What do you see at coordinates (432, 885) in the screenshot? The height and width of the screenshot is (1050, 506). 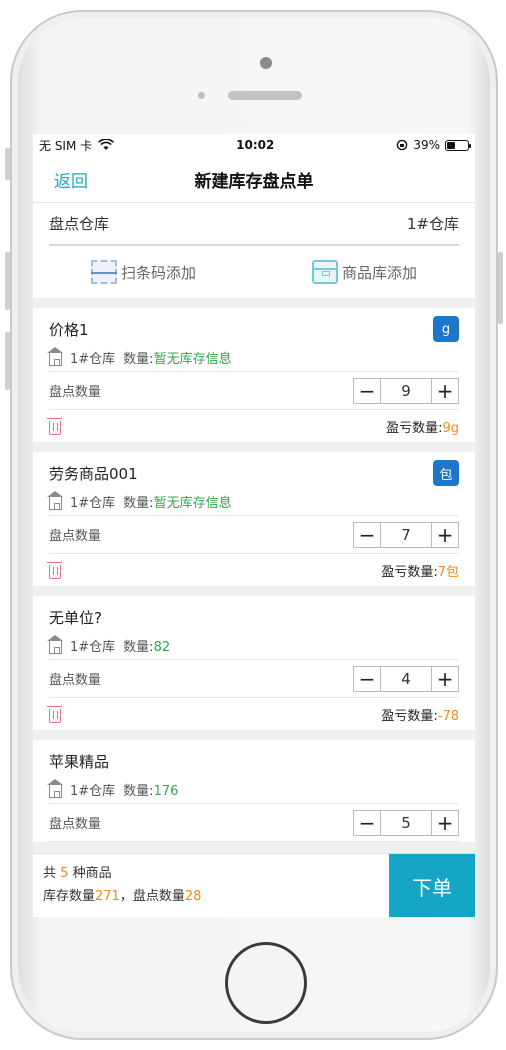 I see `place-order-button: 下单` at bounding box center [432, 885].